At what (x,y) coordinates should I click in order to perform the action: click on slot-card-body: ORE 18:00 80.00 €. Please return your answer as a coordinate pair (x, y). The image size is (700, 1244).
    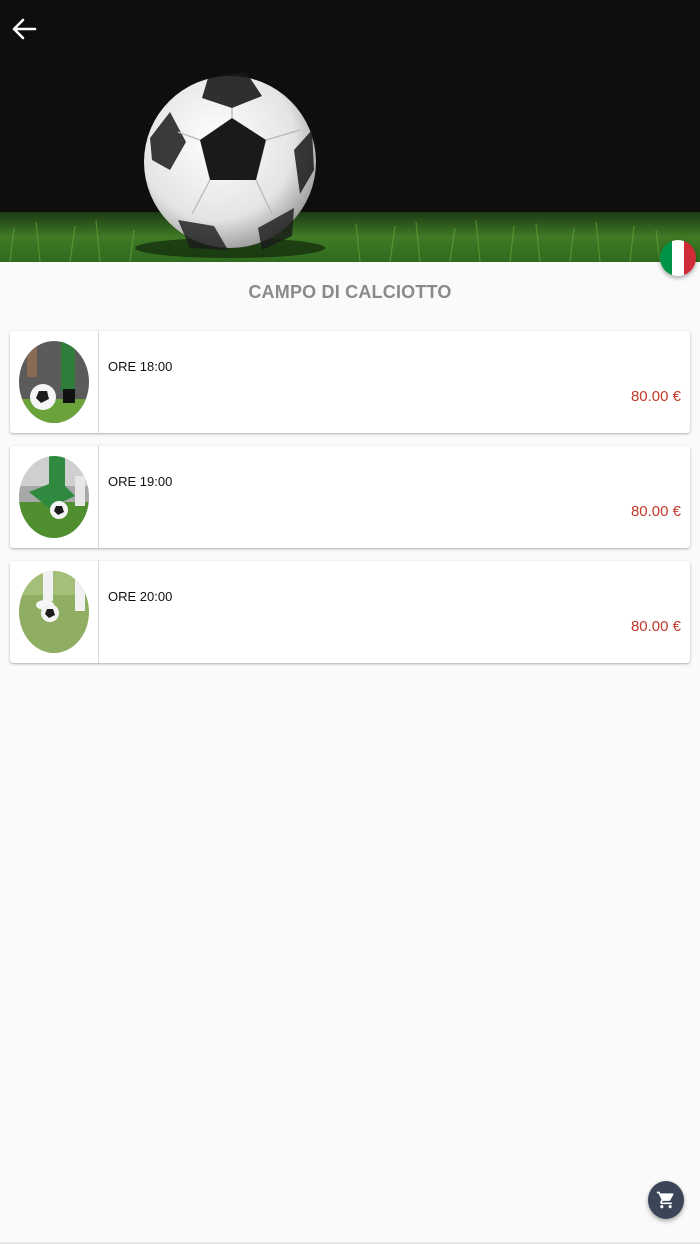
    Looking at the image, I should click on (394, 382).